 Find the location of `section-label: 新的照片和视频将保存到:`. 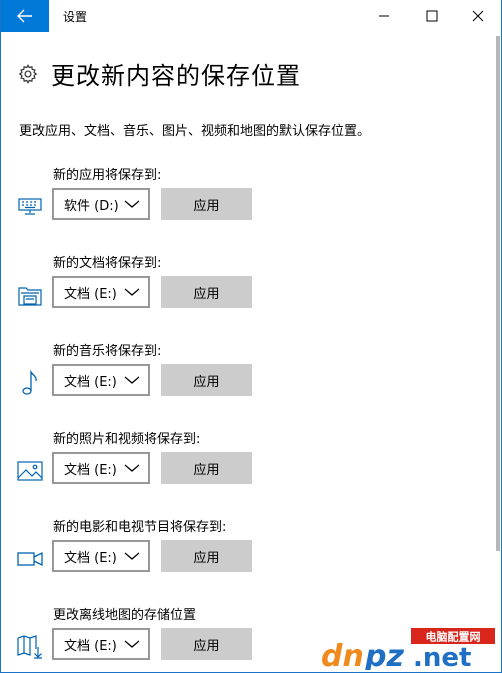

section-label: 新的照片和视频将保存到: is located at coordinates (127, 439).